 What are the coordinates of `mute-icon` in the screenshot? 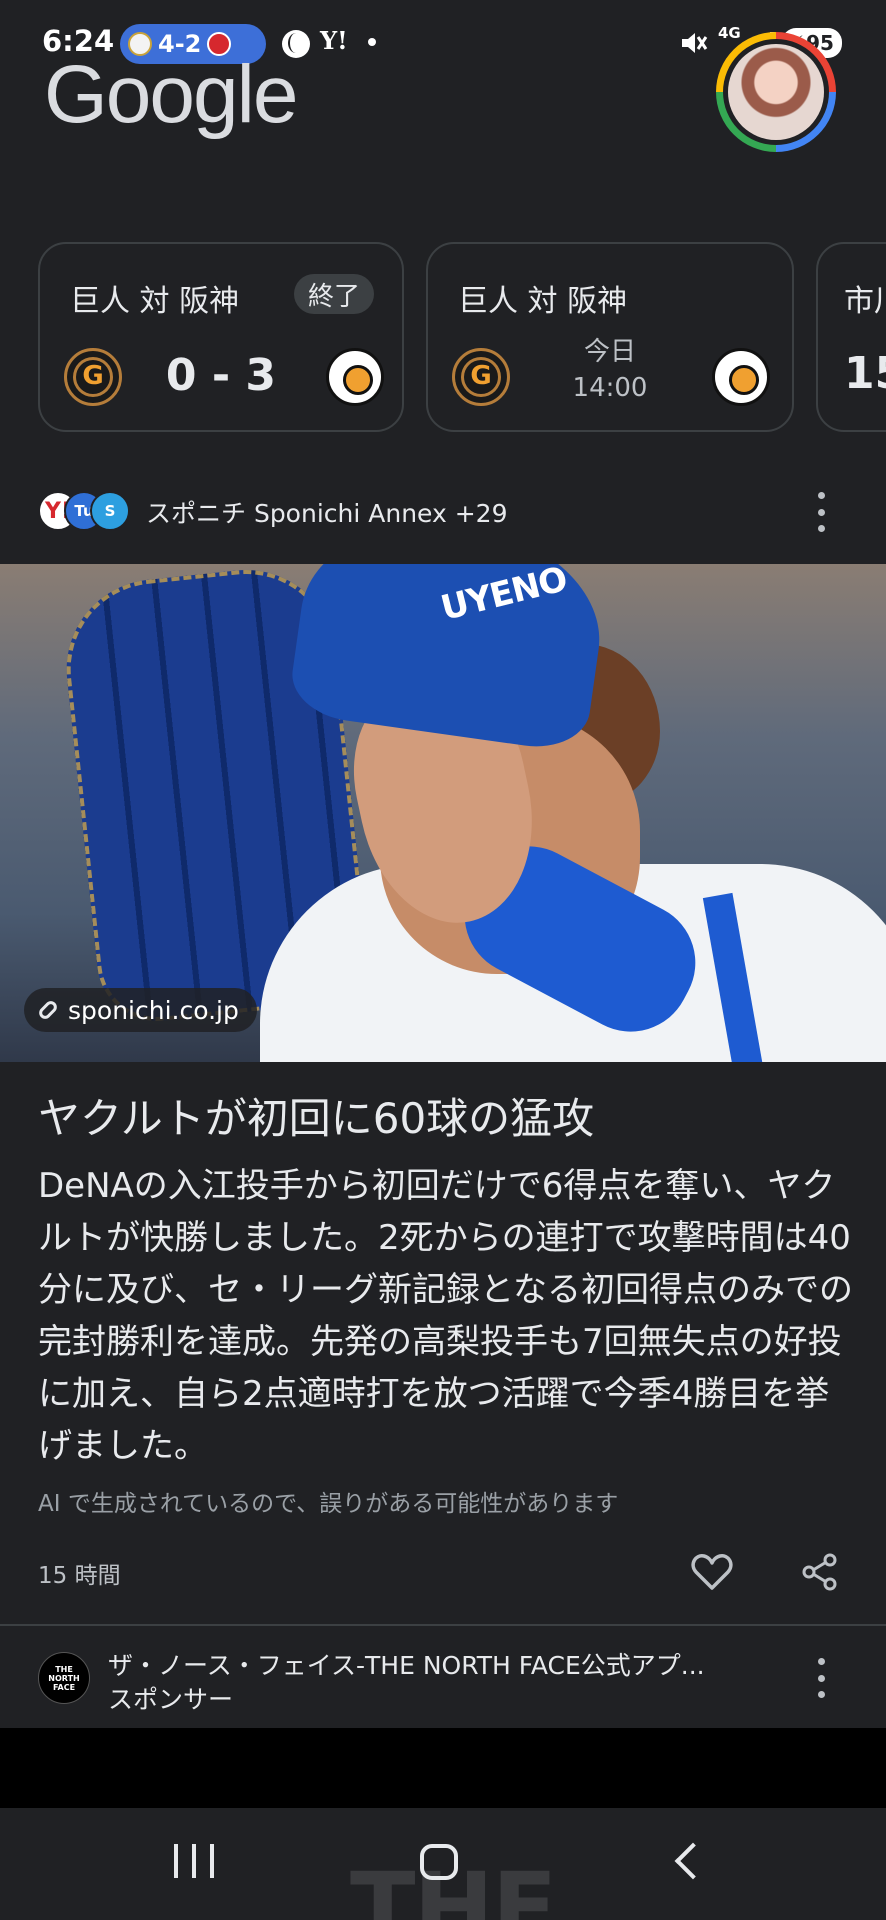 It's located at (695, 43).